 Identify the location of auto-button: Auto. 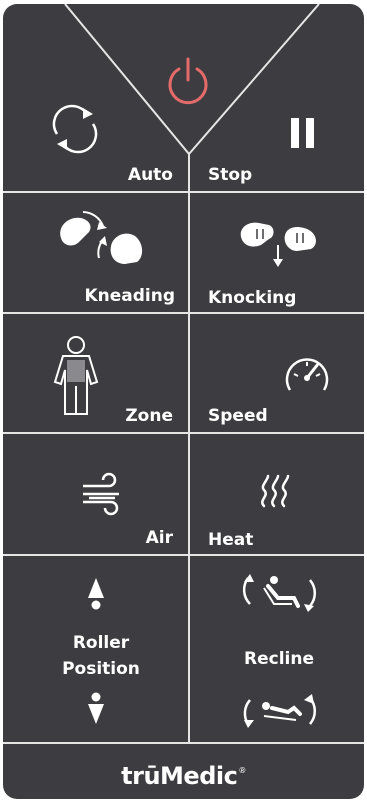
(95, 127).